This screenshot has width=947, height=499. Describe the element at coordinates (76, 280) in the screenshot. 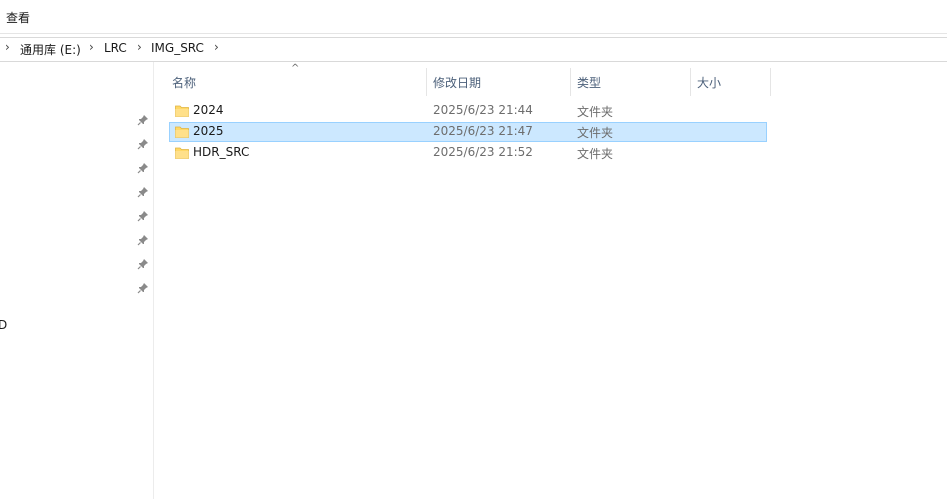

I see `navigation-pane: D` at that location.